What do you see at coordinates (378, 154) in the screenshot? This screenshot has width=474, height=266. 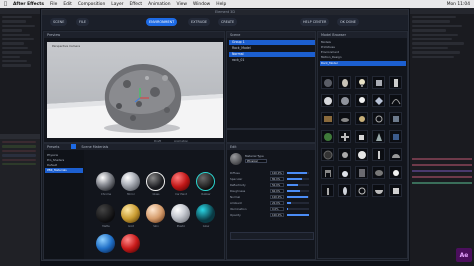 I see `model-thumb-tube` at bounding box center [378, 154].